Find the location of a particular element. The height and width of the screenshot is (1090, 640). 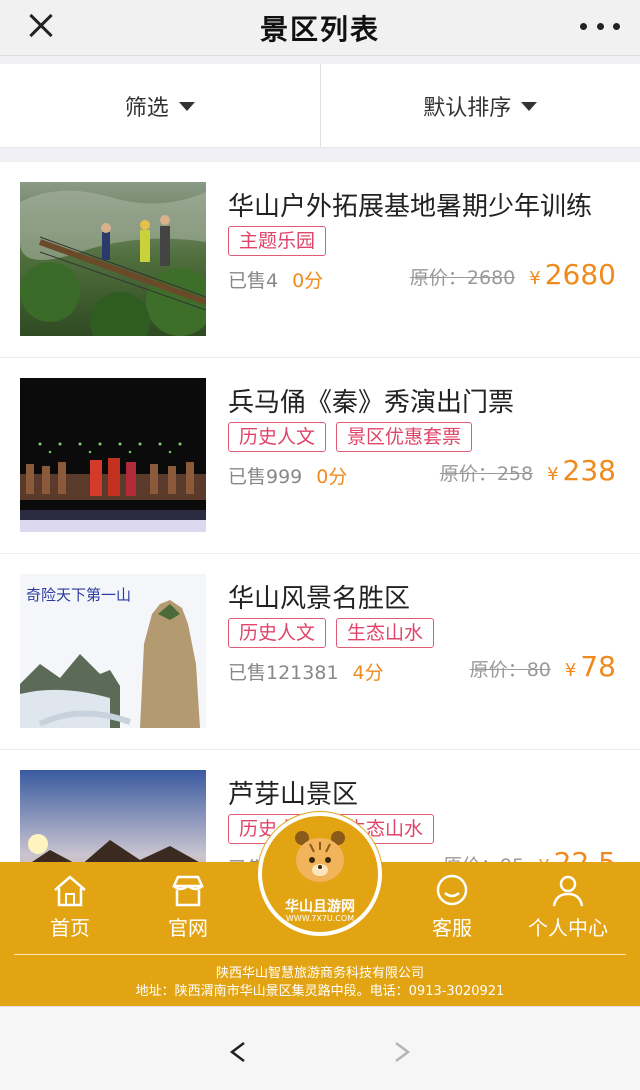

tag-group: 主题乐园 is located at coordinates (277, 241).